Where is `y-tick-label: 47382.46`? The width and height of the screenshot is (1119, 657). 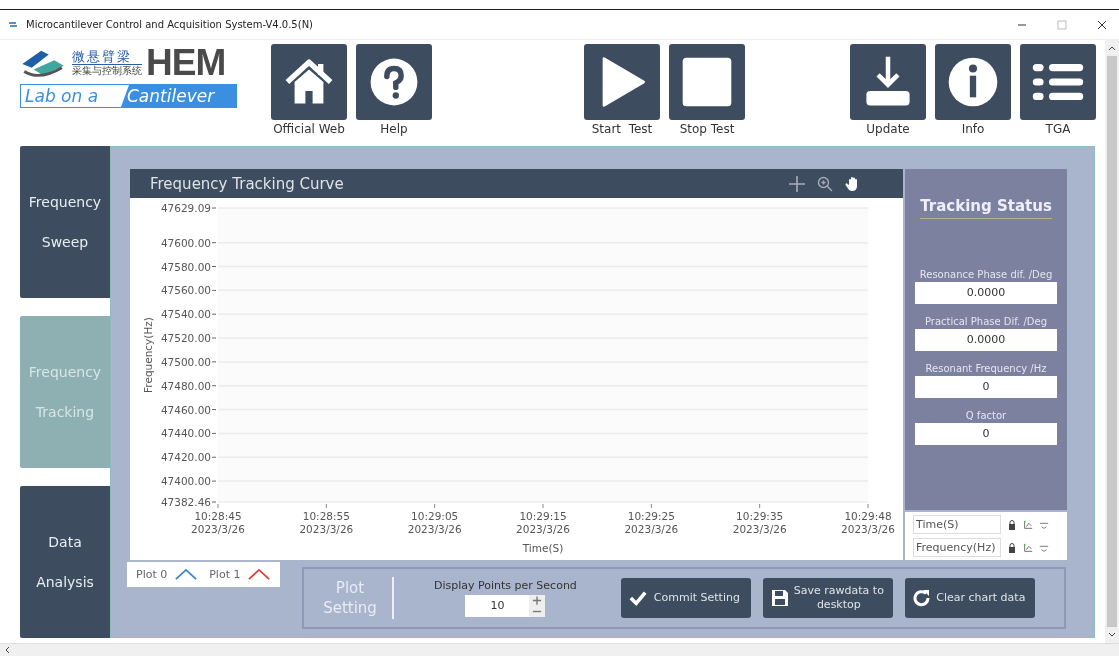
y-tick-label: 47382.46 is located at coordinates (185, 502).